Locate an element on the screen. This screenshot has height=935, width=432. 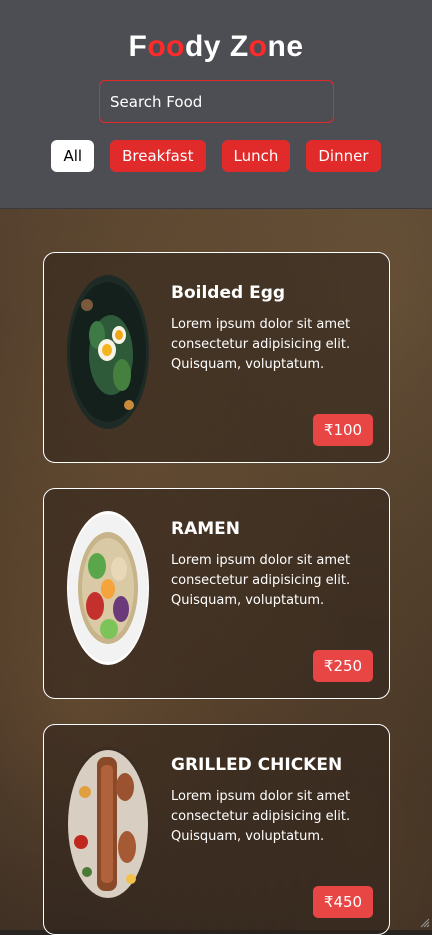
ramen-bowl-icon is located at coordinates (108, 588).